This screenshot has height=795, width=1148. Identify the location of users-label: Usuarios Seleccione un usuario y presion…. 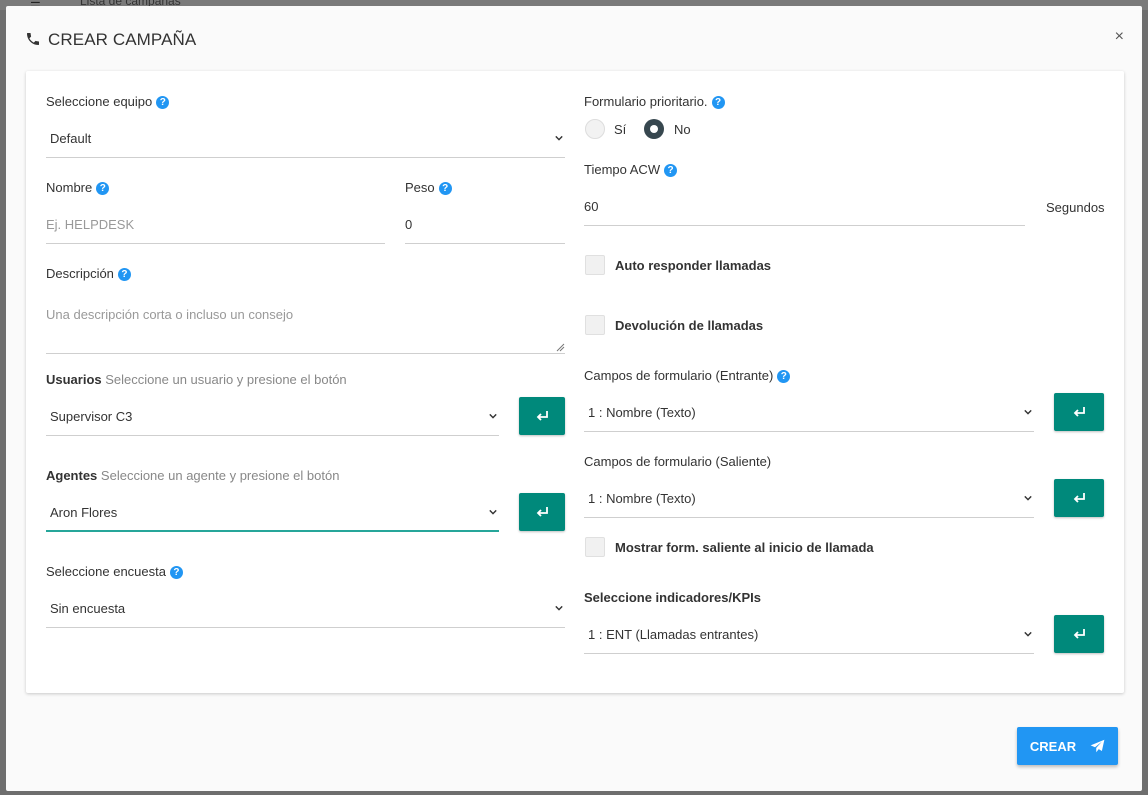
(196, 379).